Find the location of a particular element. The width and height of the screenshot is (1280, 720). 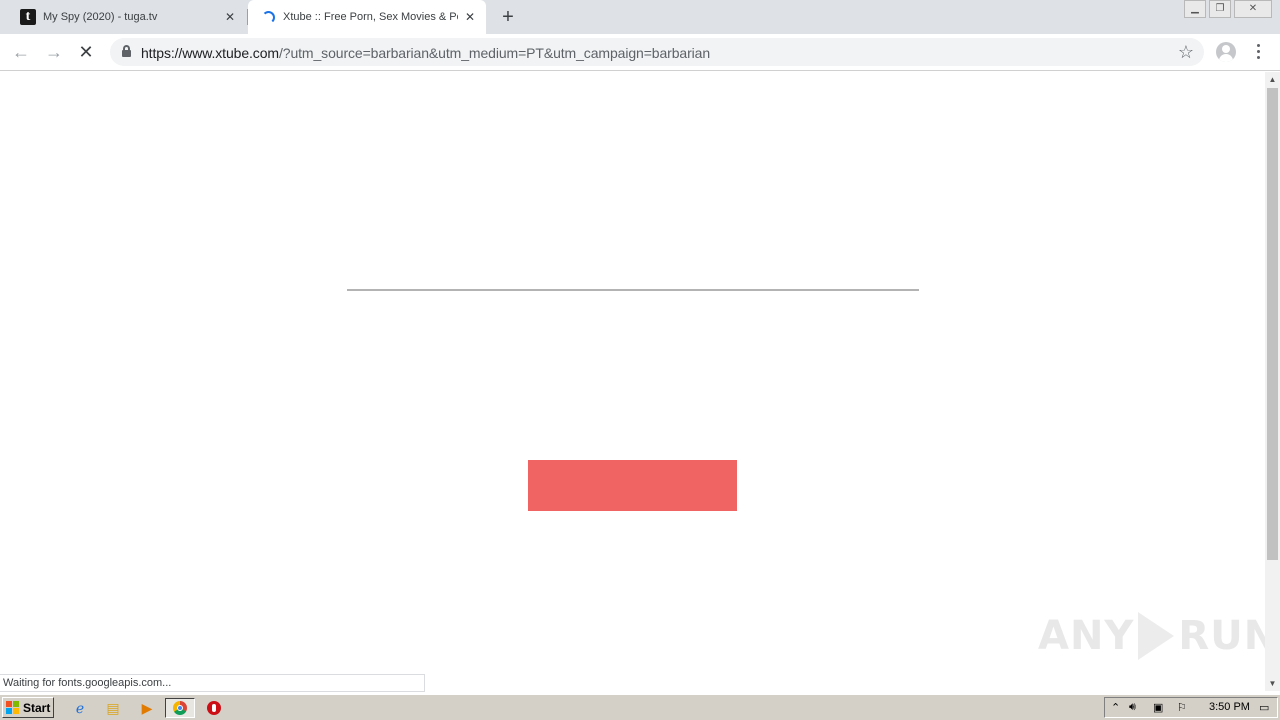

chrome-taskbar-button is located at coordinates (180, 708).